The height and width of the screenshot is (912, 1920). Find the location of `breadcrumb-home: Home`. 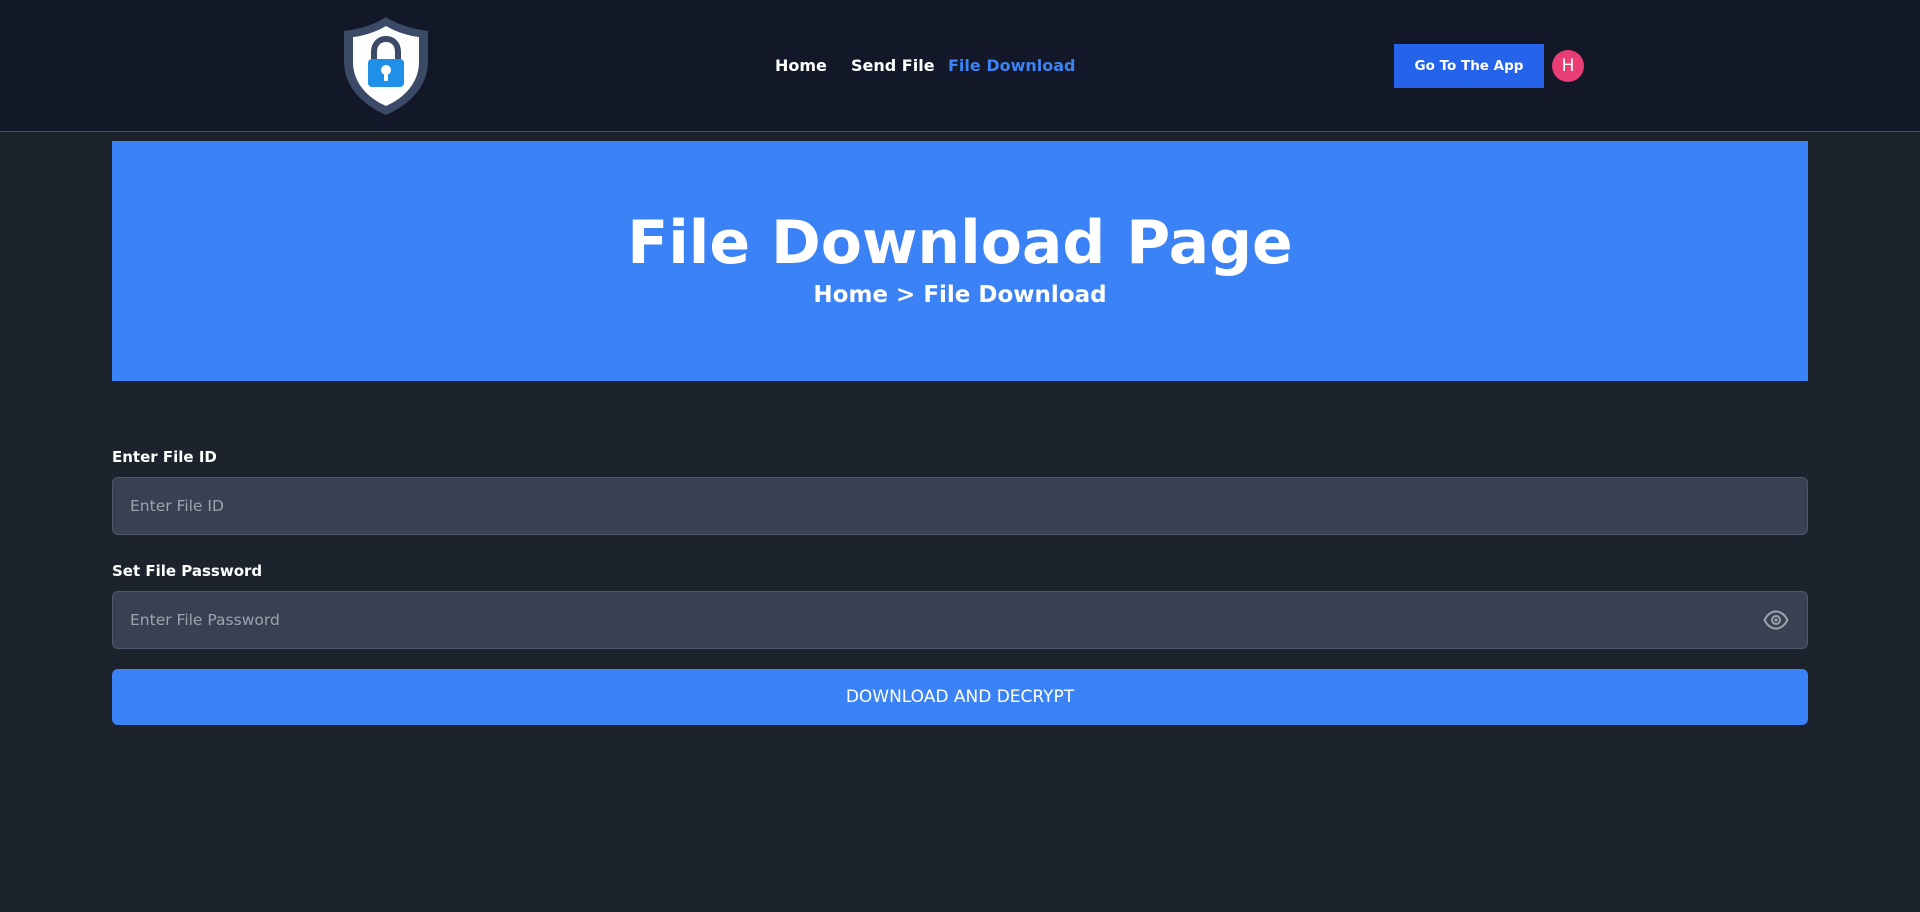

breadcrumb-home: Home is located at coordinates (850, 295).